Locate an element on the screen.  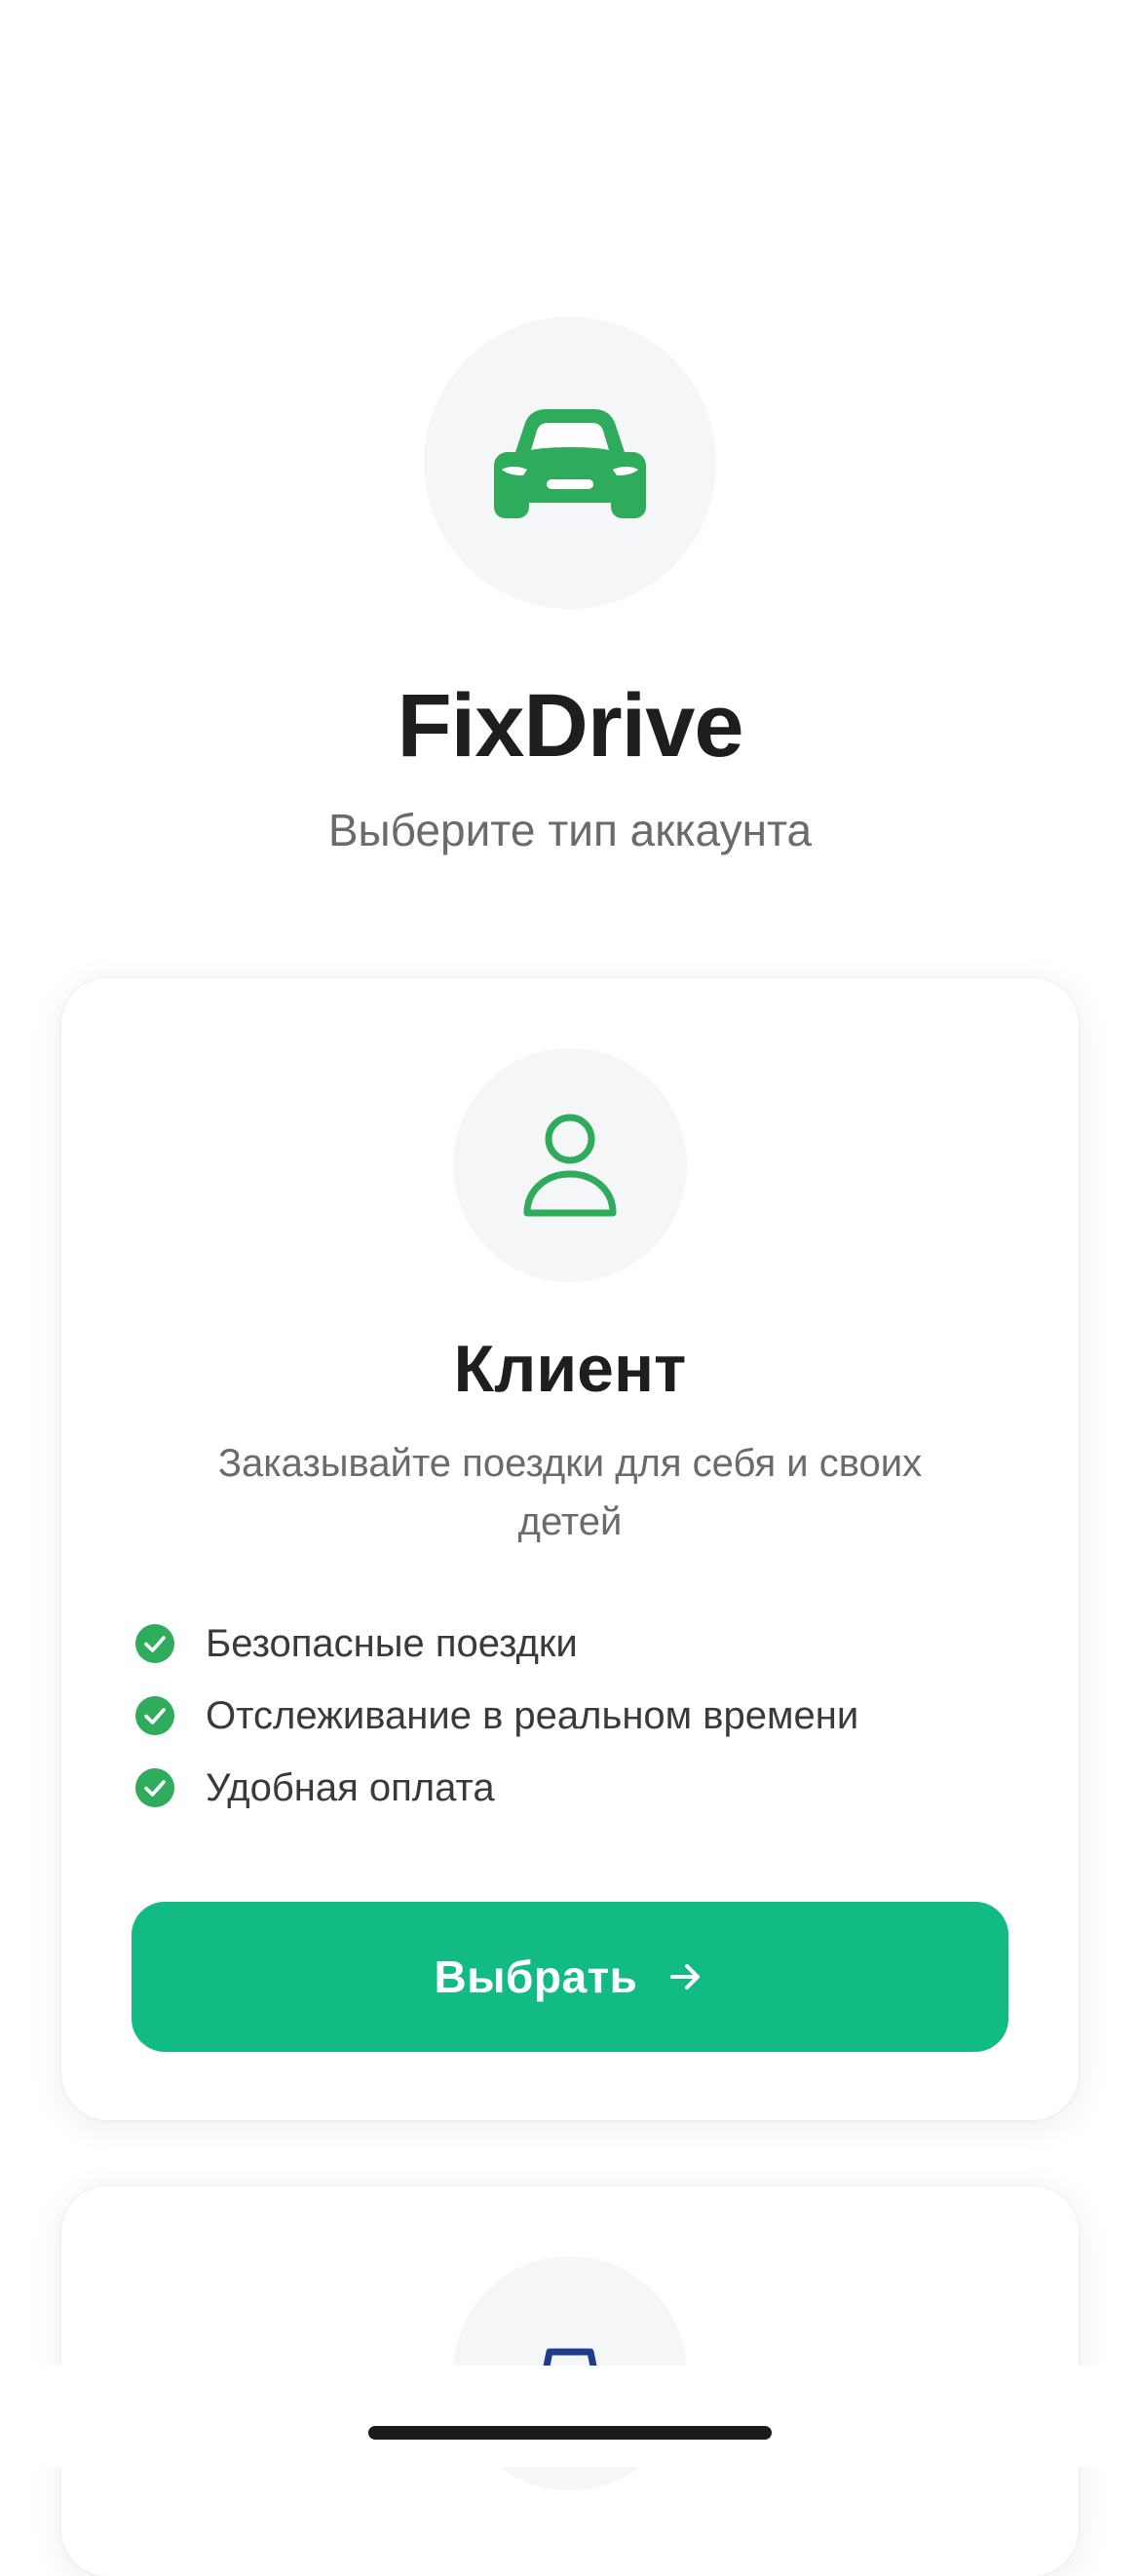
feature-label: Отслеживание в реальном времени is located at coordinates (532, 1715).